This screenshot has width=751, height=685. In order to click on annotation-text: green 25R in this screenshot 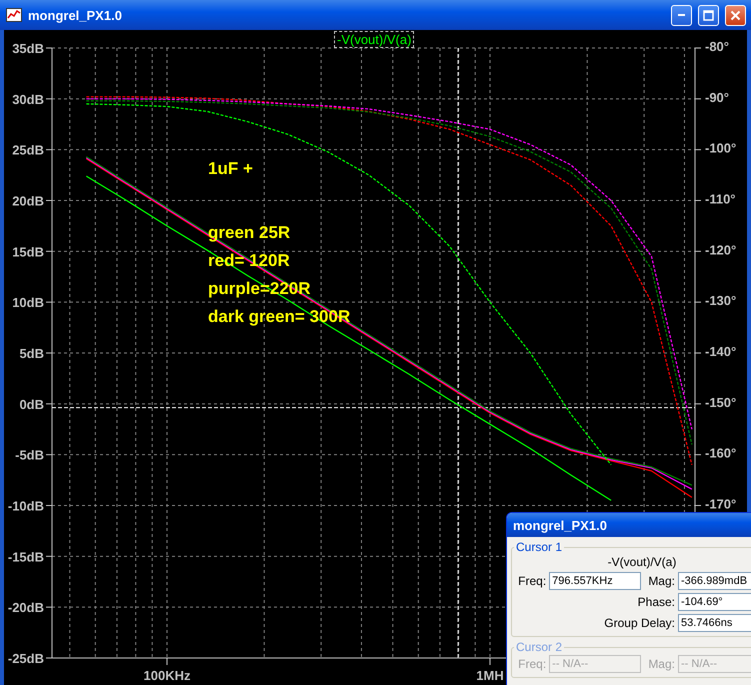, I will do `click(249, 232)`.